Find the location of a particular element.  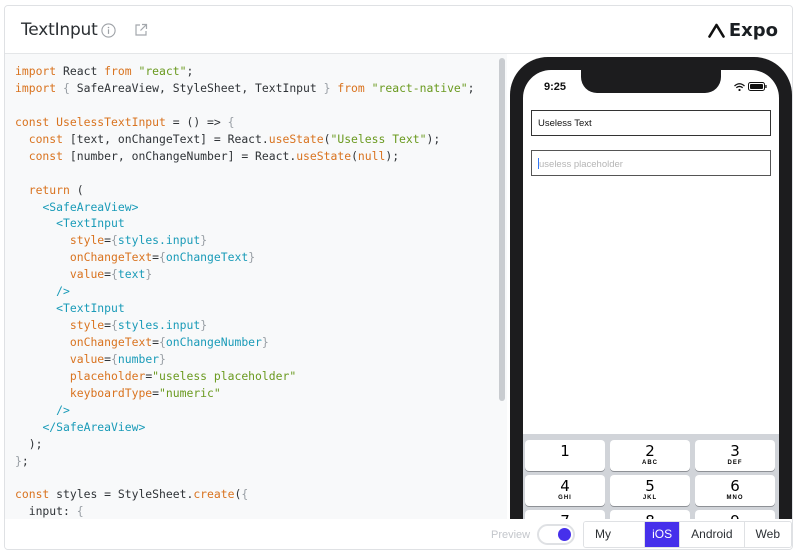

code-token: [number, onChangeNumber] = React. is located at coordinates (180, 155).